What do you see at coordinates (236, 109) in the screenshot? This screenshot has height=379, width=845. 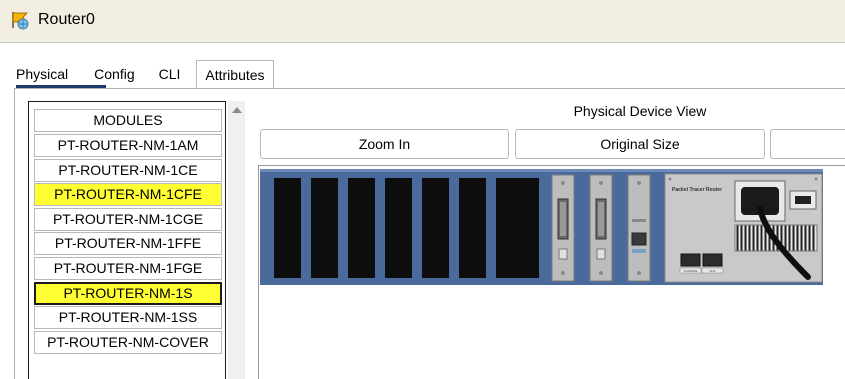 I see `scroll-up-arrow-icon` at bounding box center [236, 109].